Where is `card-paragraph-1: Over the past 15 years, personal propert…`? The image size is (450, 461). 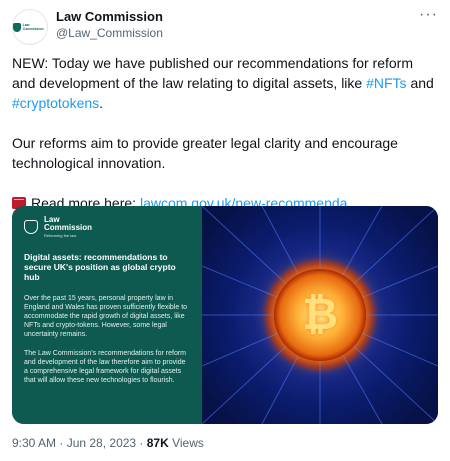
card-paragraph-1: Over the past 15 years, personal propert… is located at coordinates (106, 316).